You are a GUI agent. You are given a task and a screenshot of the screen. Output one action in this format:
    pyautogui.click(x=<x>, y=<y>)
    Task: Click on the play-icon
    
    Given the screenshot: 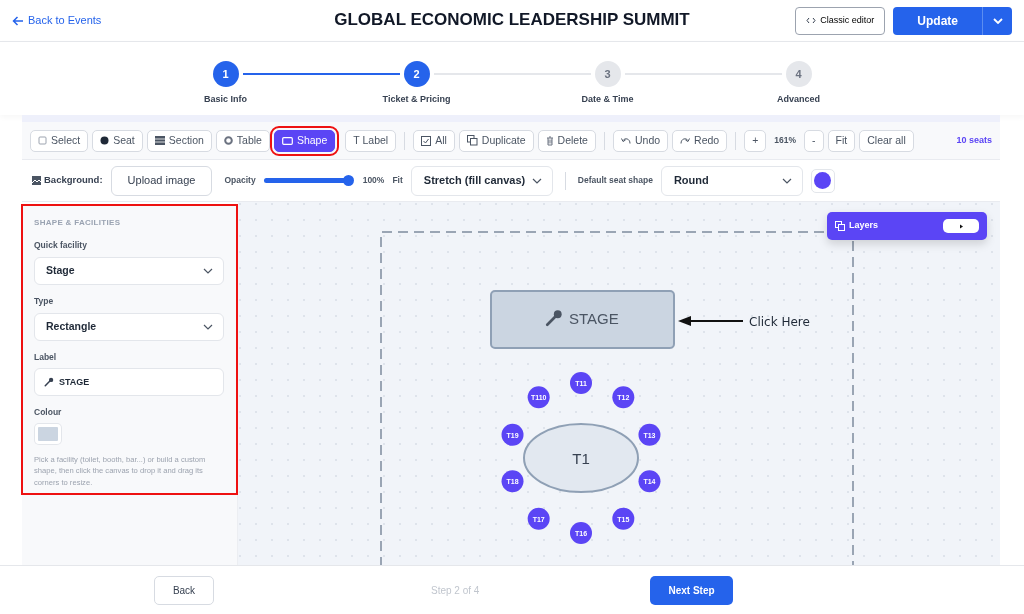 What is the action you would take?
    pyautogui.click(x=961, y=226)
    